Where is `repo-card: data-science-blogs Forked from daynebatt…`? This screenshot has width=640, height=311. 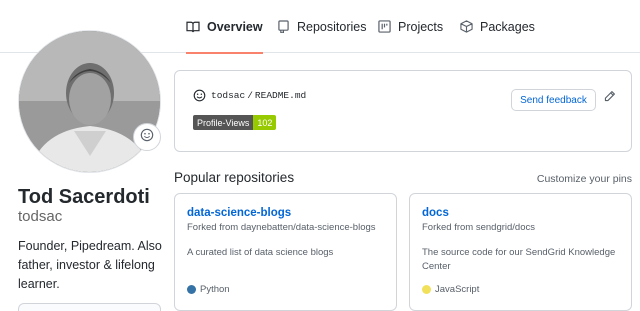
repo-card: data-science-blogs Forked from daynebatt… is located at coordinates (285, 252).